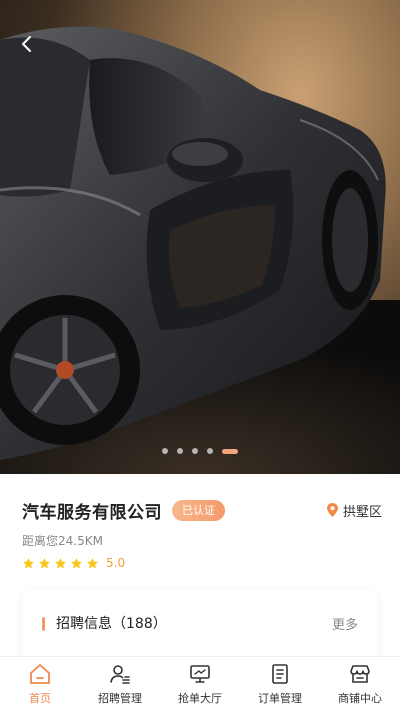 This screenshot has height=710, width=400. I want to click on rating-value: 5.0, so click(116, 563).